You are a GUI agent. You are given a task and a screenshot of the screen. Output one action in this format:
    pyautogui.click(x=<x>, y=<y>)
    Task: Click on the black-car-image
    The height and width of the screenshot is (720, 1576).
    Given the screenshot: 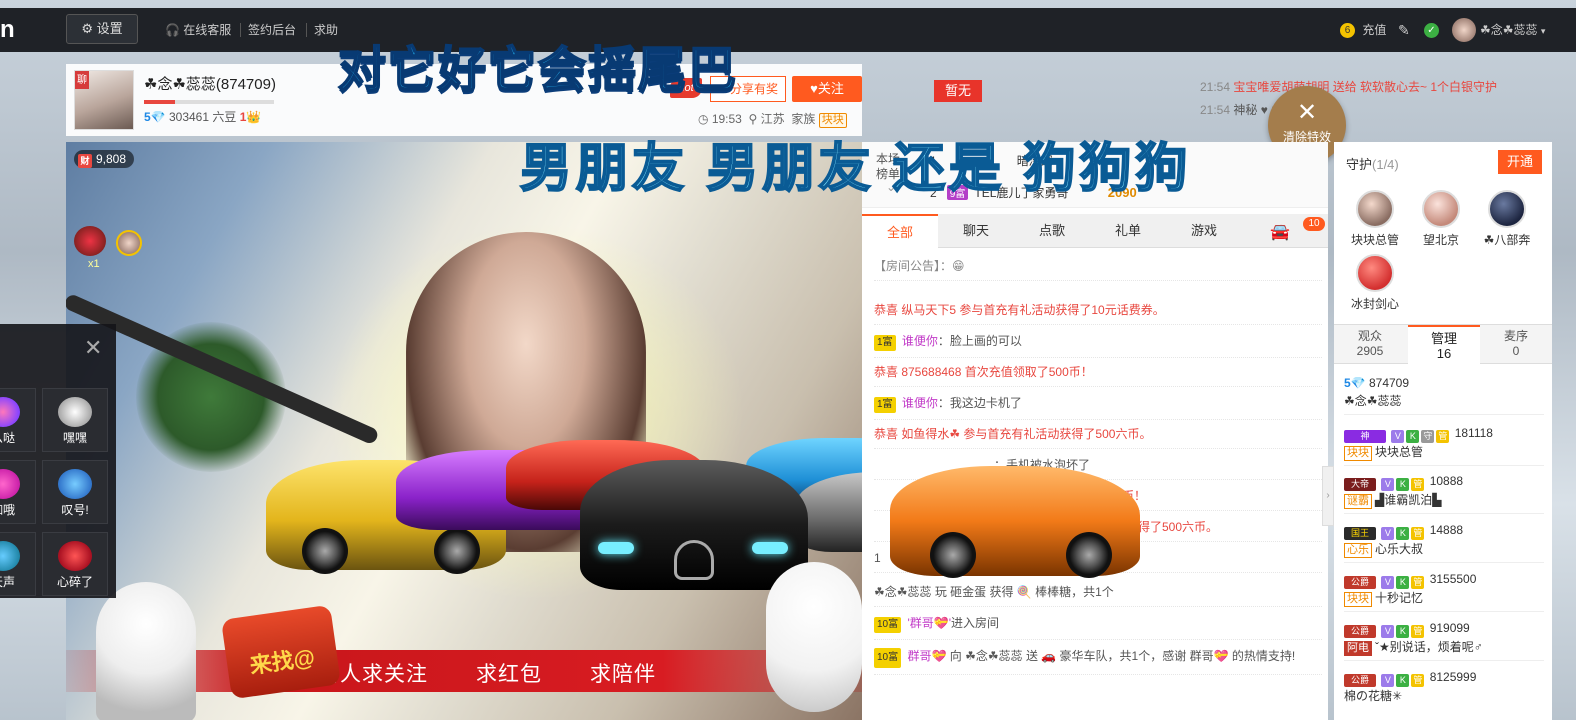 What is the action you would take?
    pyautogui.click(x=694, y=525)
    